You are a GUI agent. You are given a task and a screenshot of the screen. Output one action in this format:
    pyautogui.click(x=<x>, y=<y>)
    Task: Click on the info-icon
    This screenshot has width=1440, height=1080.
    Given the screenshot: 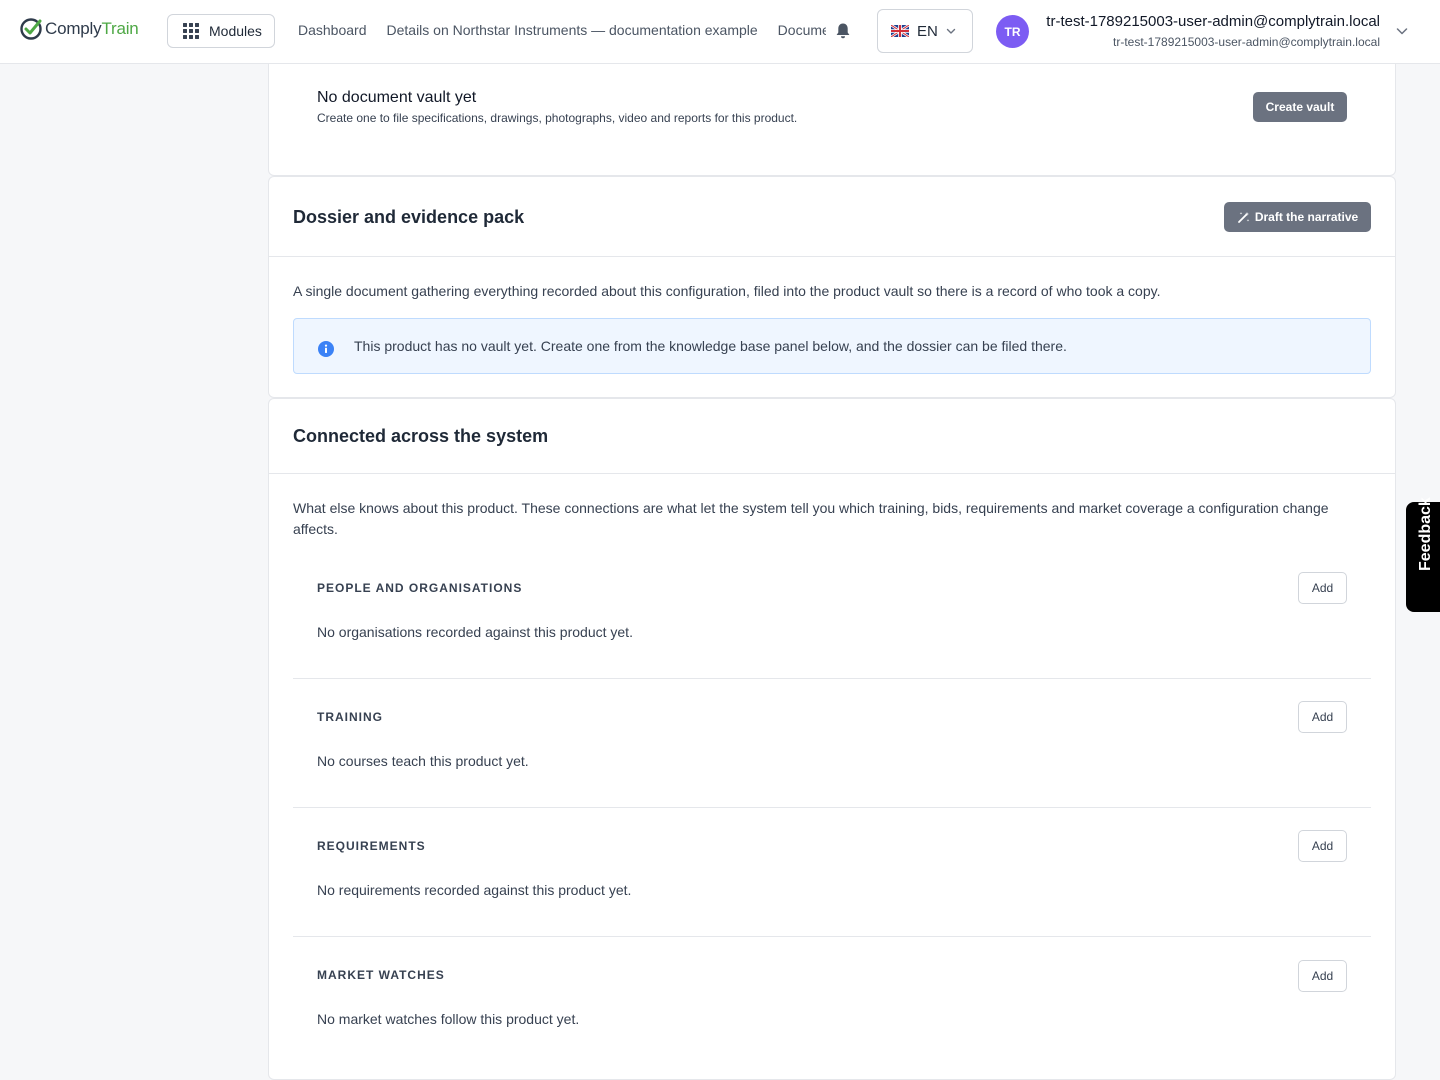 What is the action you would take?
    pyautogui.click(x=326, y=349)
    